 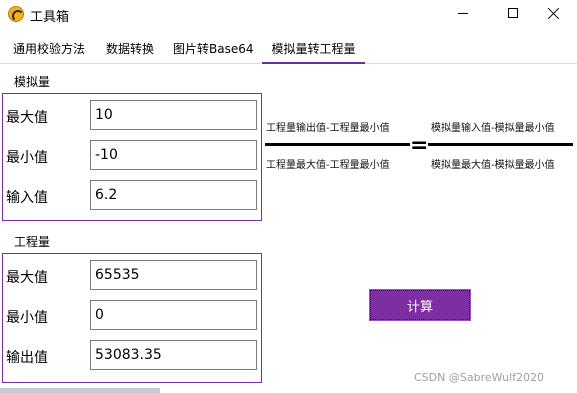 I want to click on minimize-button, so click(x=463, y=13).